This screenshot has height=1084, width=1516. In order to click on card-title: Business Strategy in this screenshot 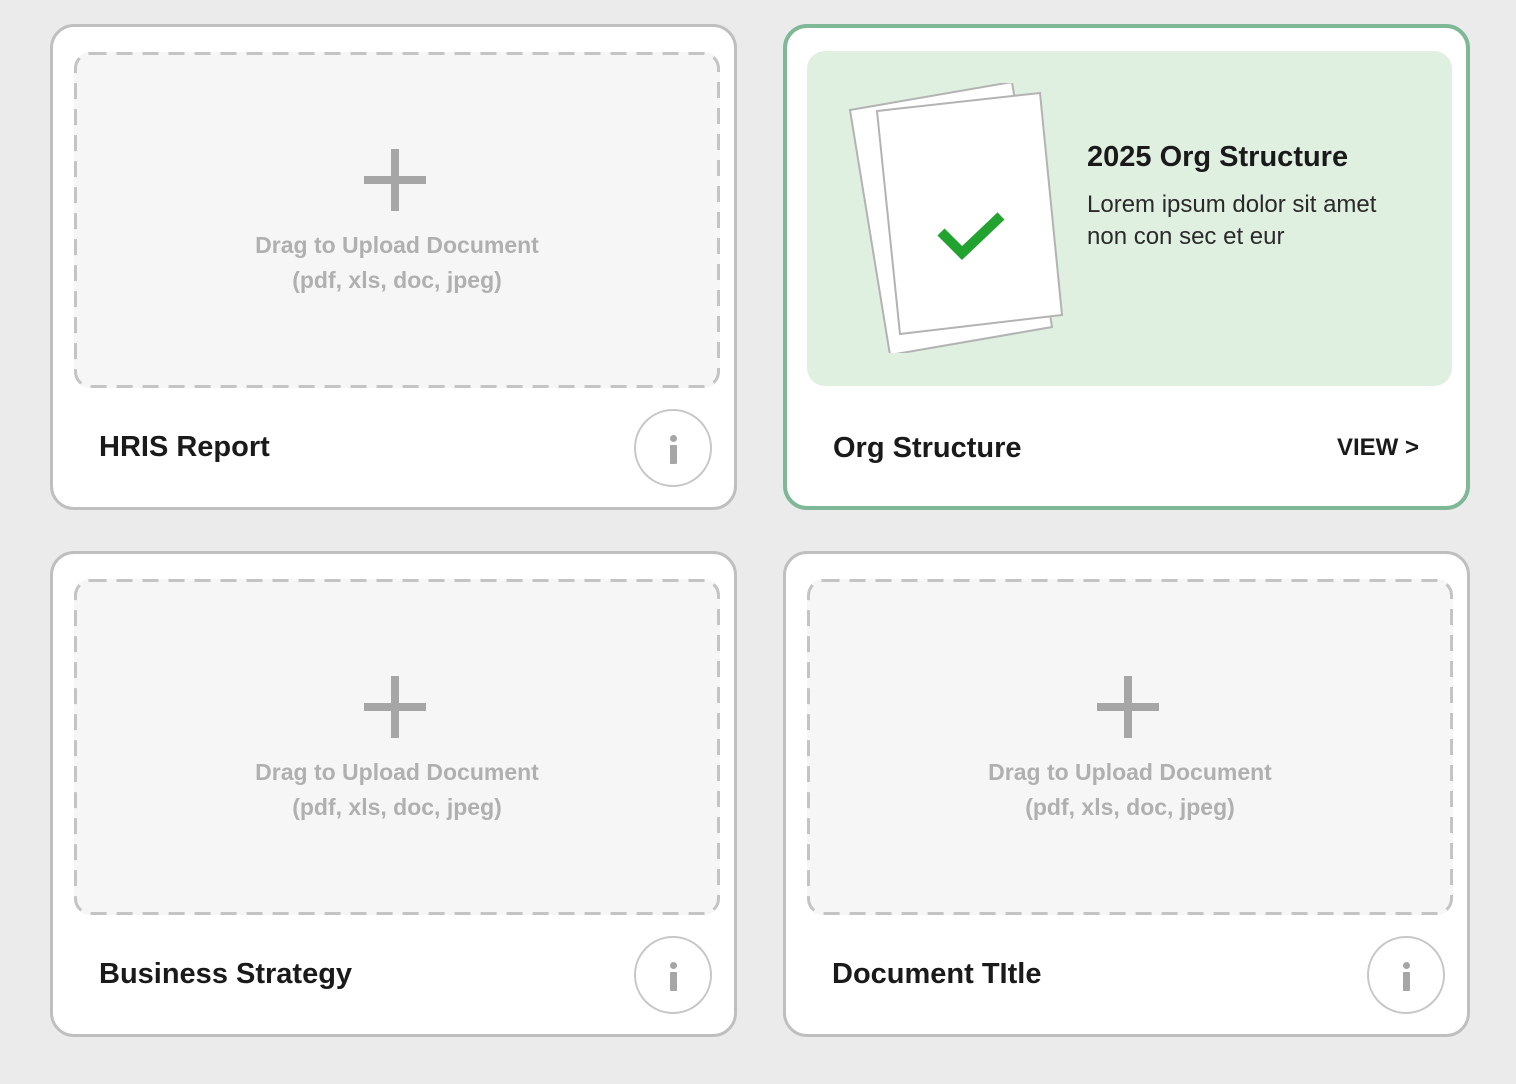, I will do `click(226, 974)`.